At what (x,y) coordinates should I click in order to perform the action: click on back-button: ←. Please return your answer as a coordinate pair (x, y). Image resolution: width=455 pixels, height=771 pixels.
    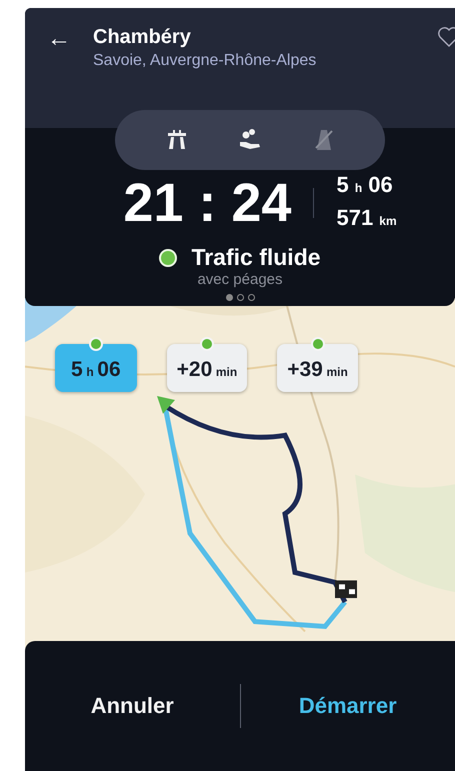
    Looking at the image, I should click on (59, 39).